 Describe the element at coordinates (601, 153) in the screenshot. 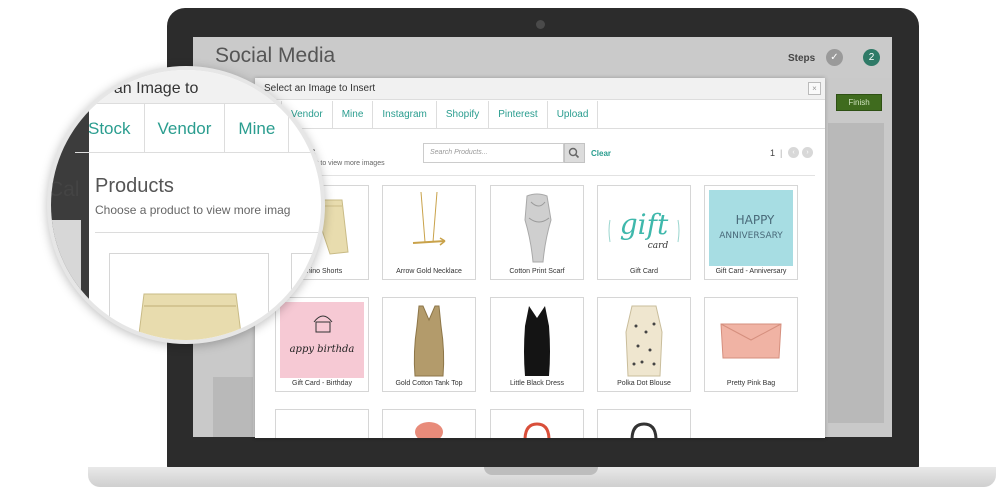

I see `clear-link: Clear` at that location.